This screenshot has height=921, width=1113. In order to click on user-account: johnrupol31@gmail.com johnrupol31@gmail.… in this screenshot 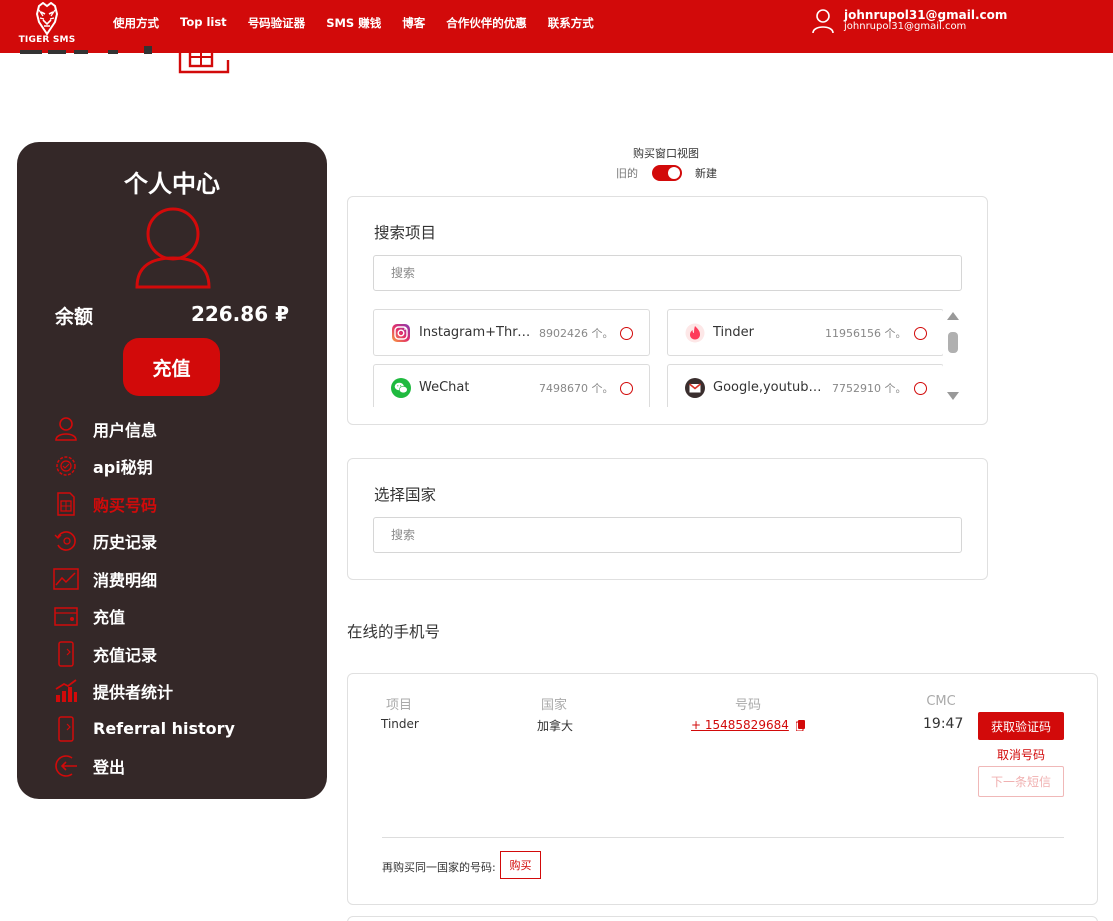, I will do `click(909, 21)`.